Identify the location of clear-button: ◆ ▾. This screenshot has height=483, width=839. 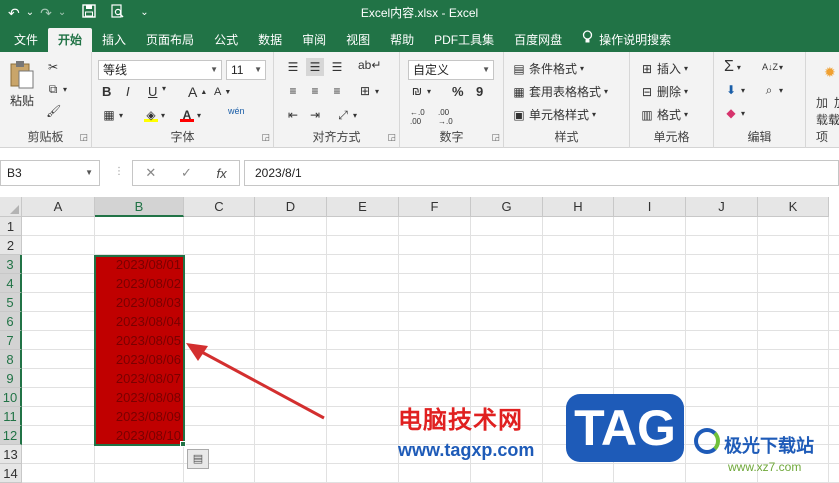
(734, 113).